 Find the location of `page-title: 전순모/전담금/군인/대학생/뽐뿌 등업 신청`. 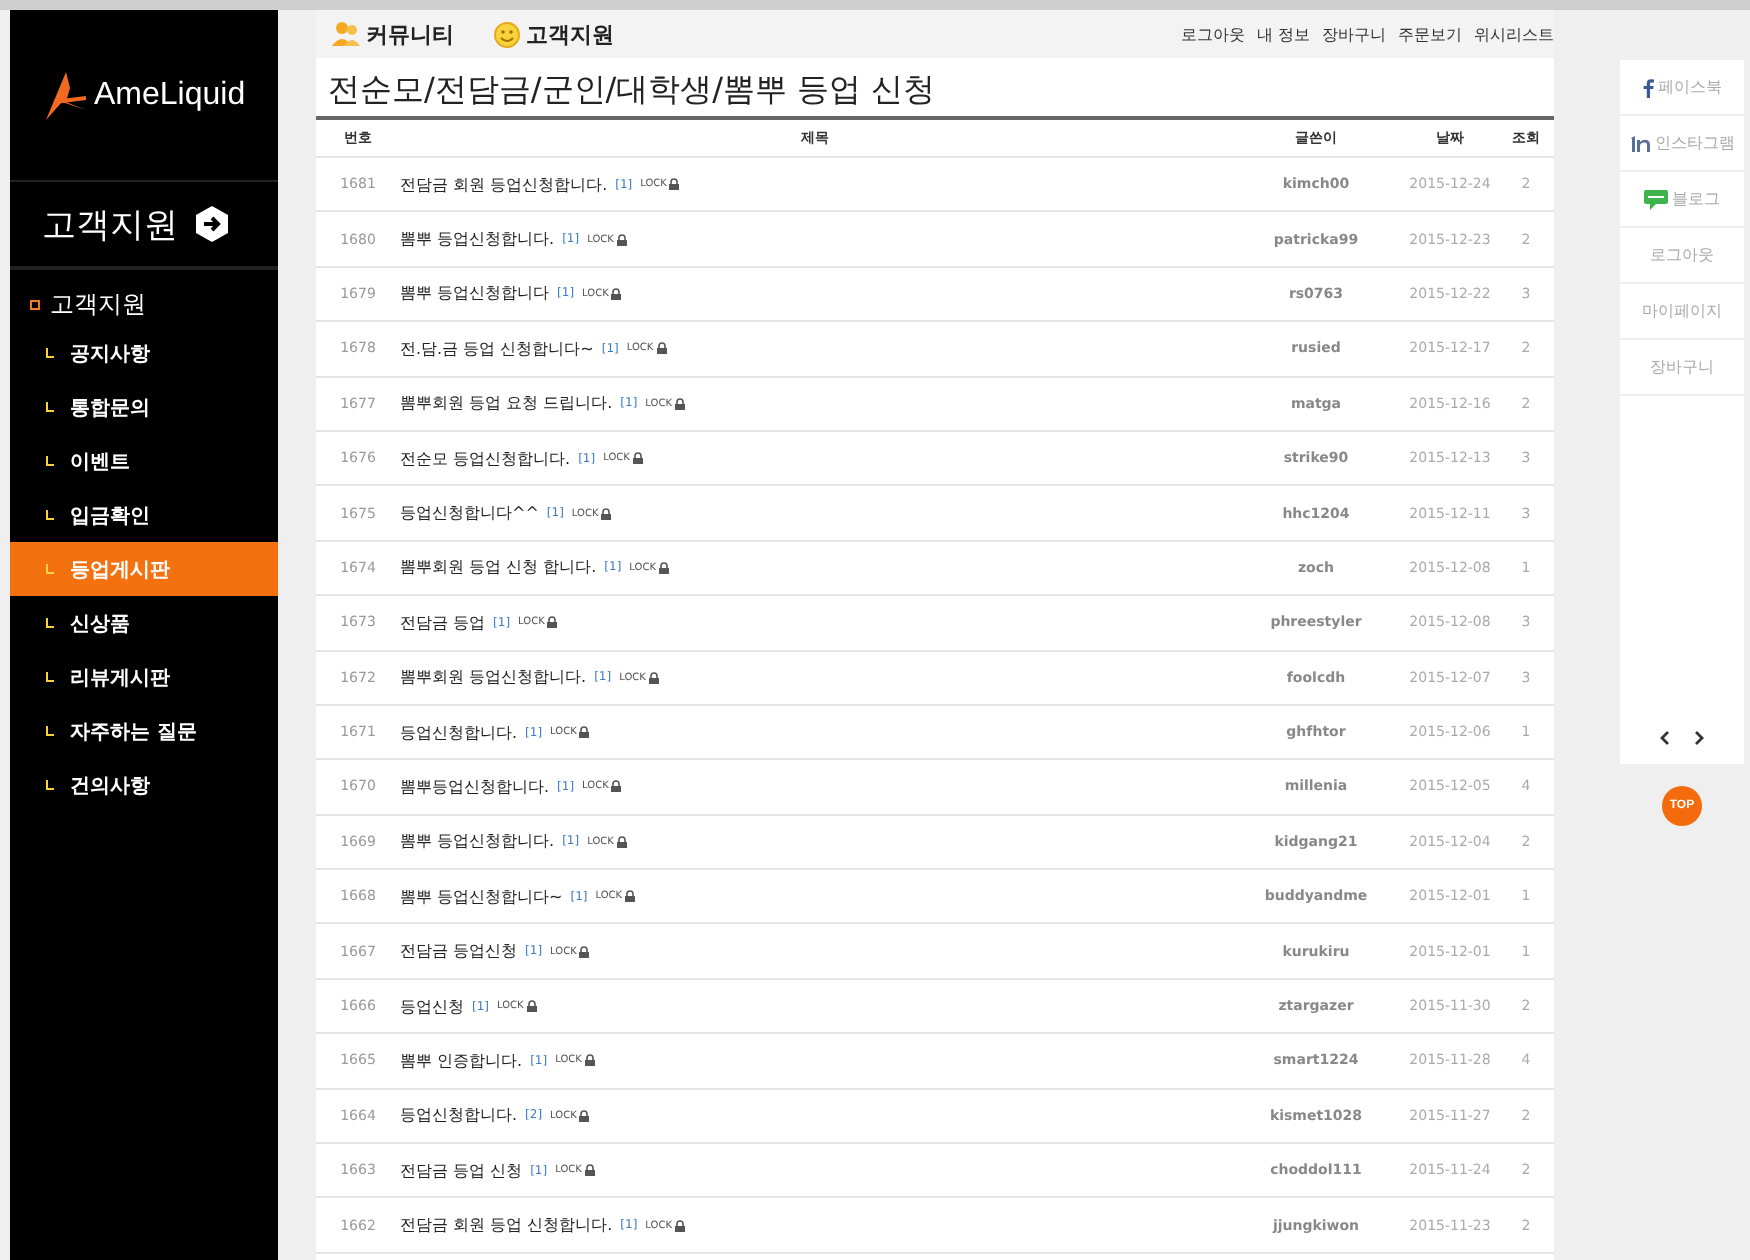

page-title: 전순모/전담금/군인/대학생/뽐뿌 등업 신청 is located at coordinates (935, 89).